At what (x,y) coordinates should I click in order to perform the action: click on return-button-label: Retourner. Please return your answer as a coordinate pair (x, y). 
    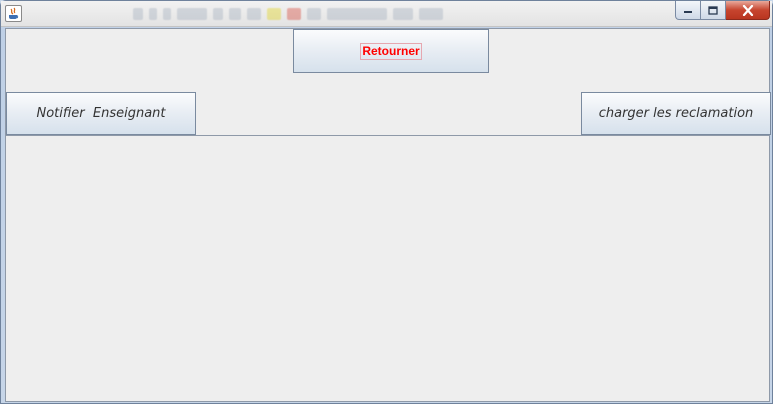
    Looking at the image, I should click on (391, 51).